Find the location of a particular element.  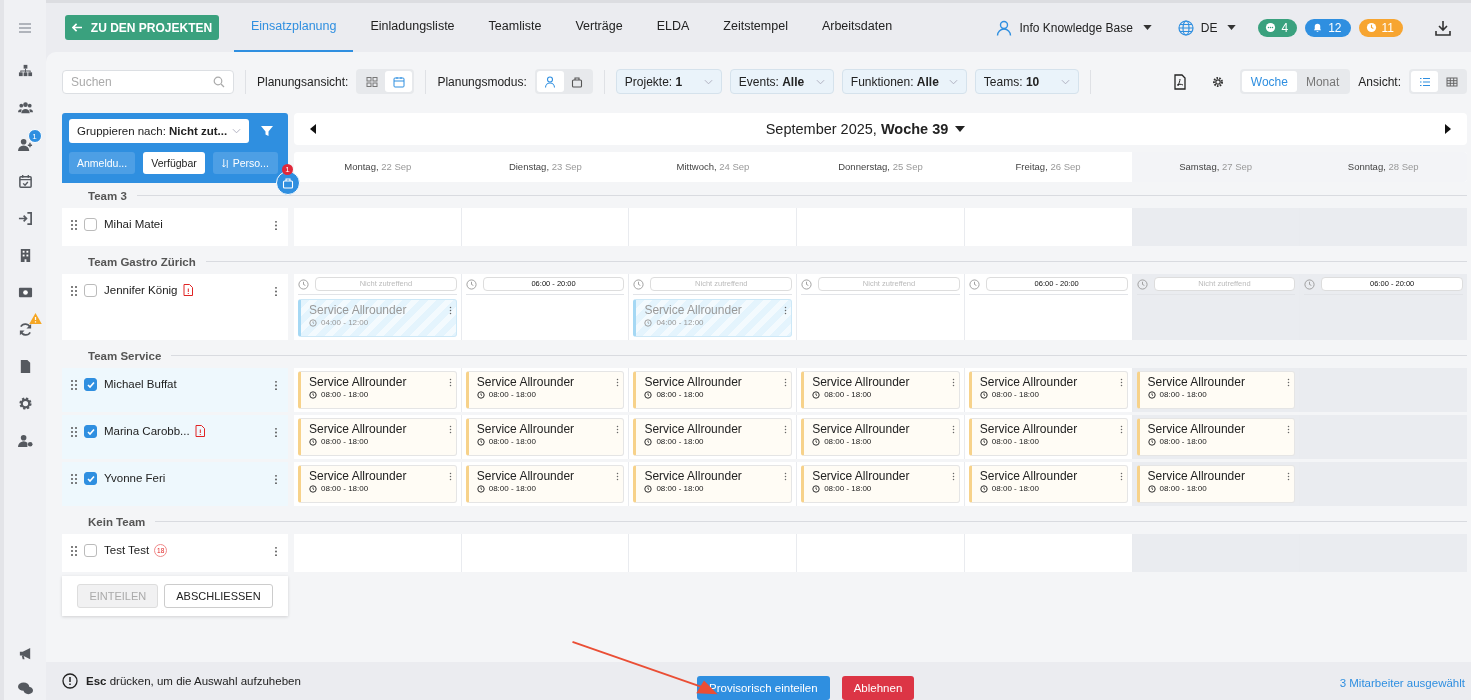

job-button is located at coordinates (288, 183).